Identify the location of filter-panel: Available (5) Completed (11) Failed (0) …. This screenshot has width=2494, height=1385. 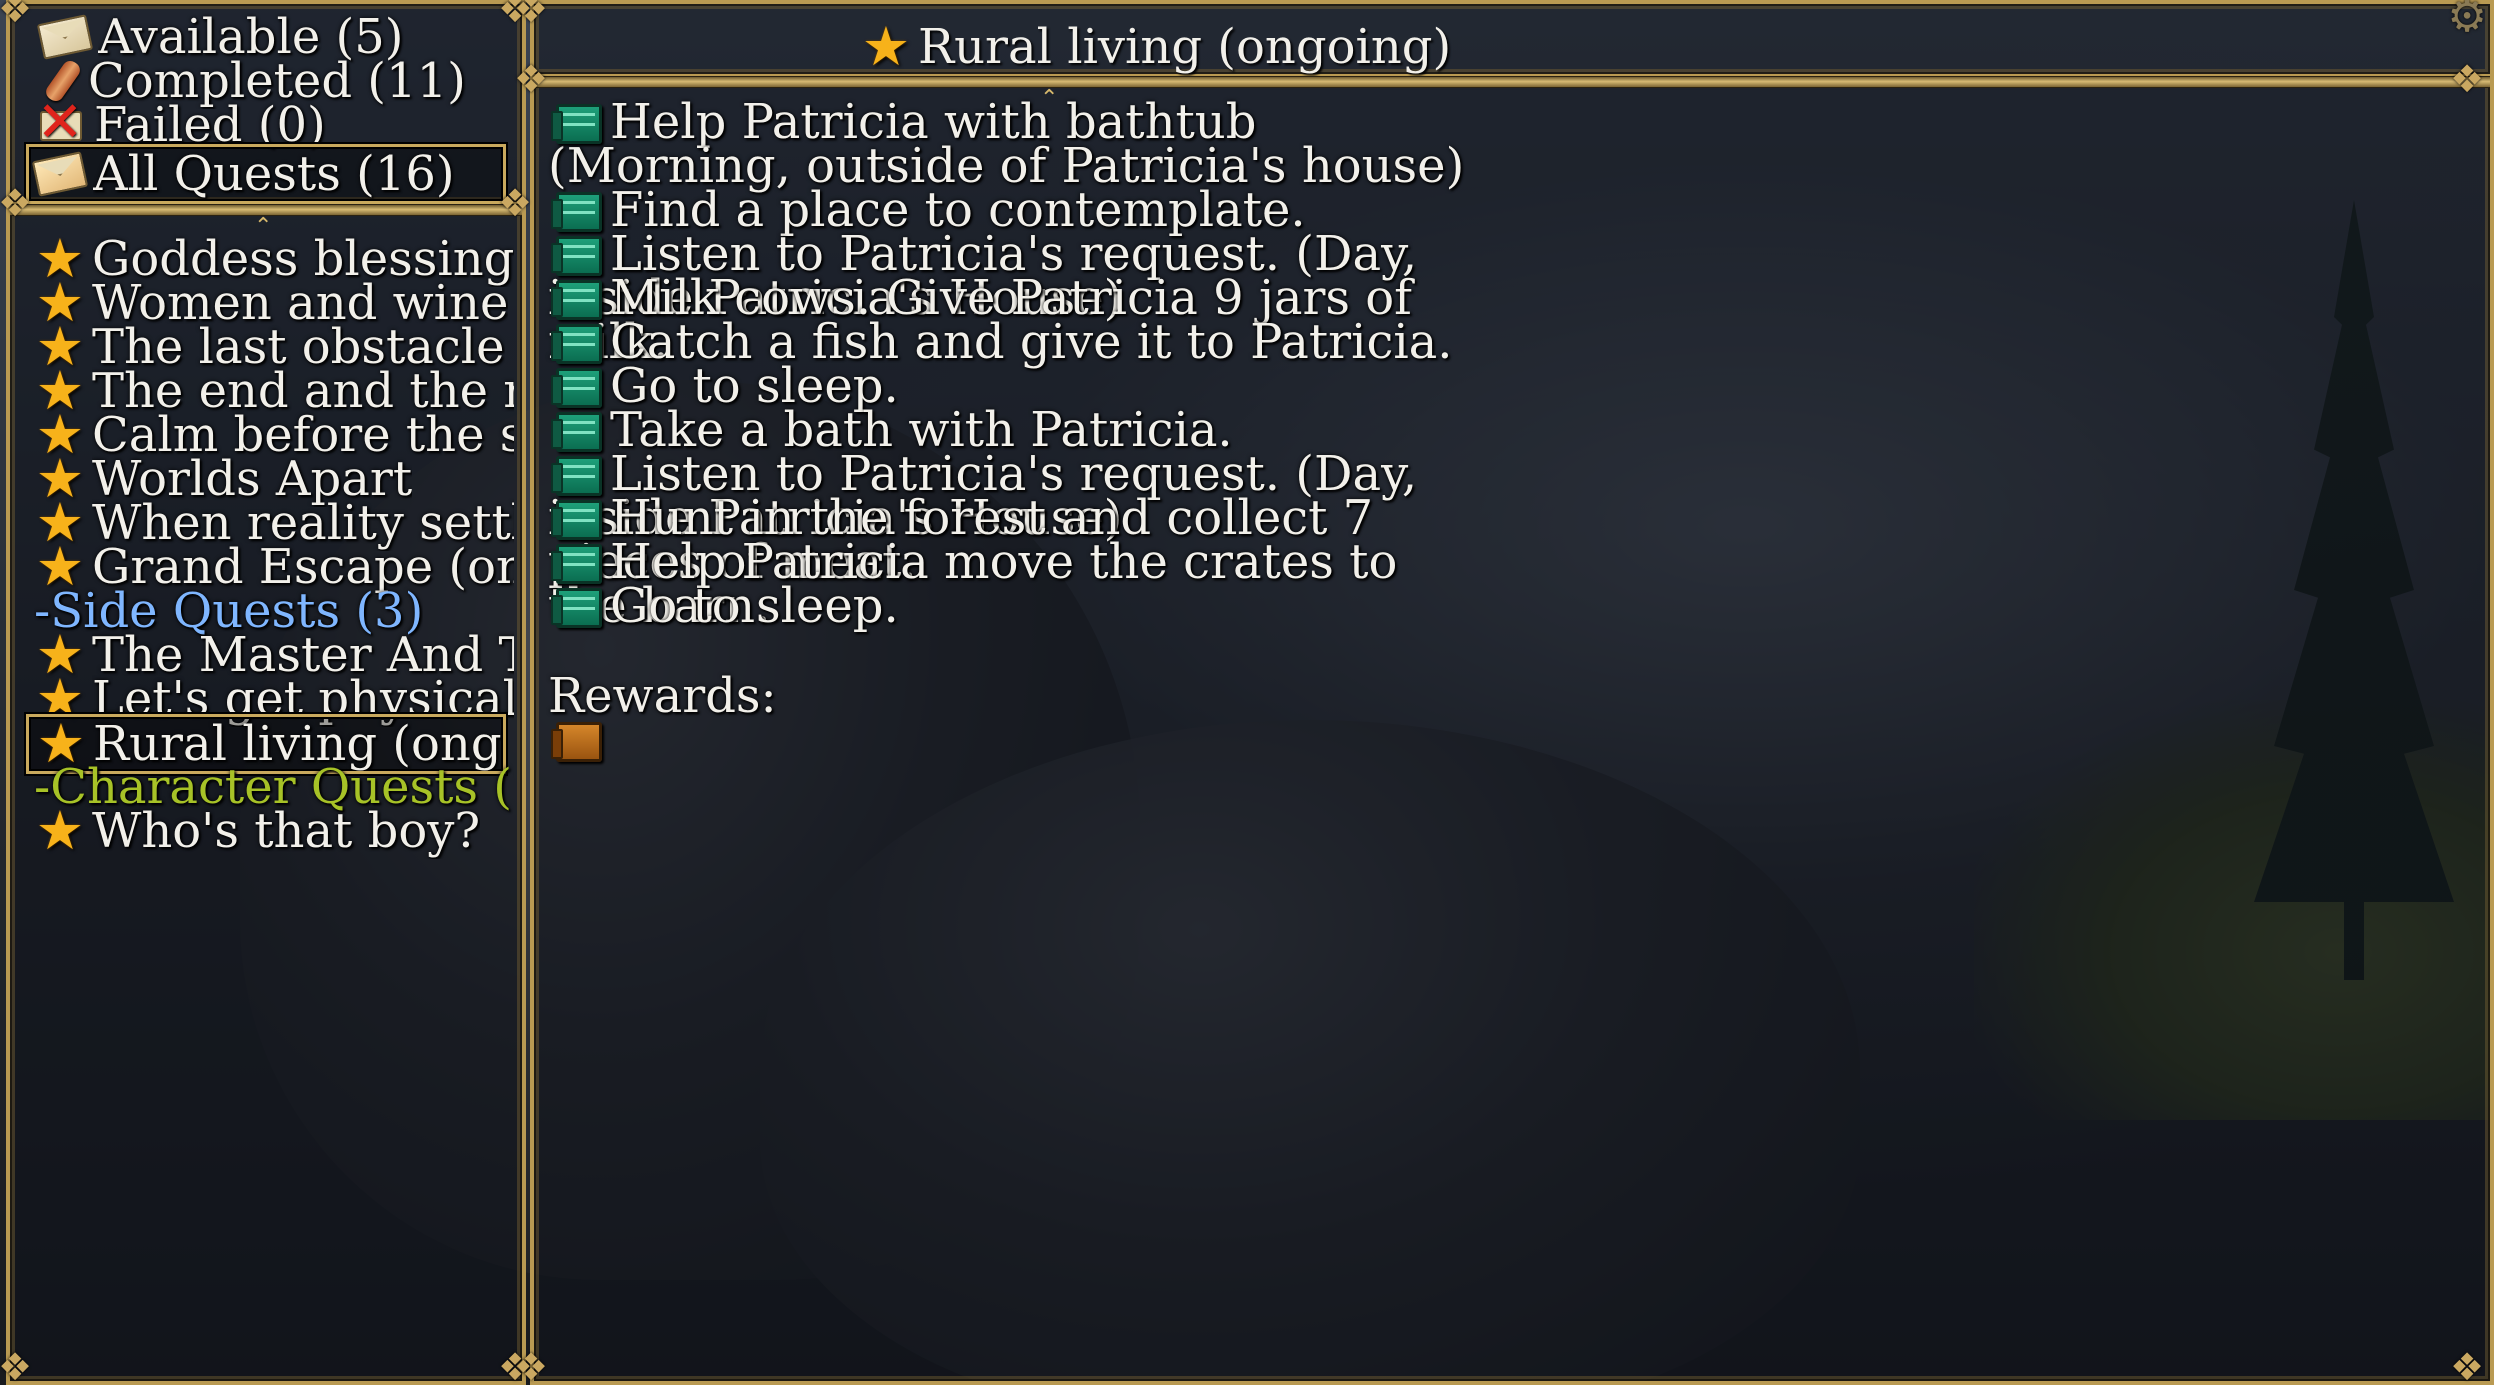
(266, 103).